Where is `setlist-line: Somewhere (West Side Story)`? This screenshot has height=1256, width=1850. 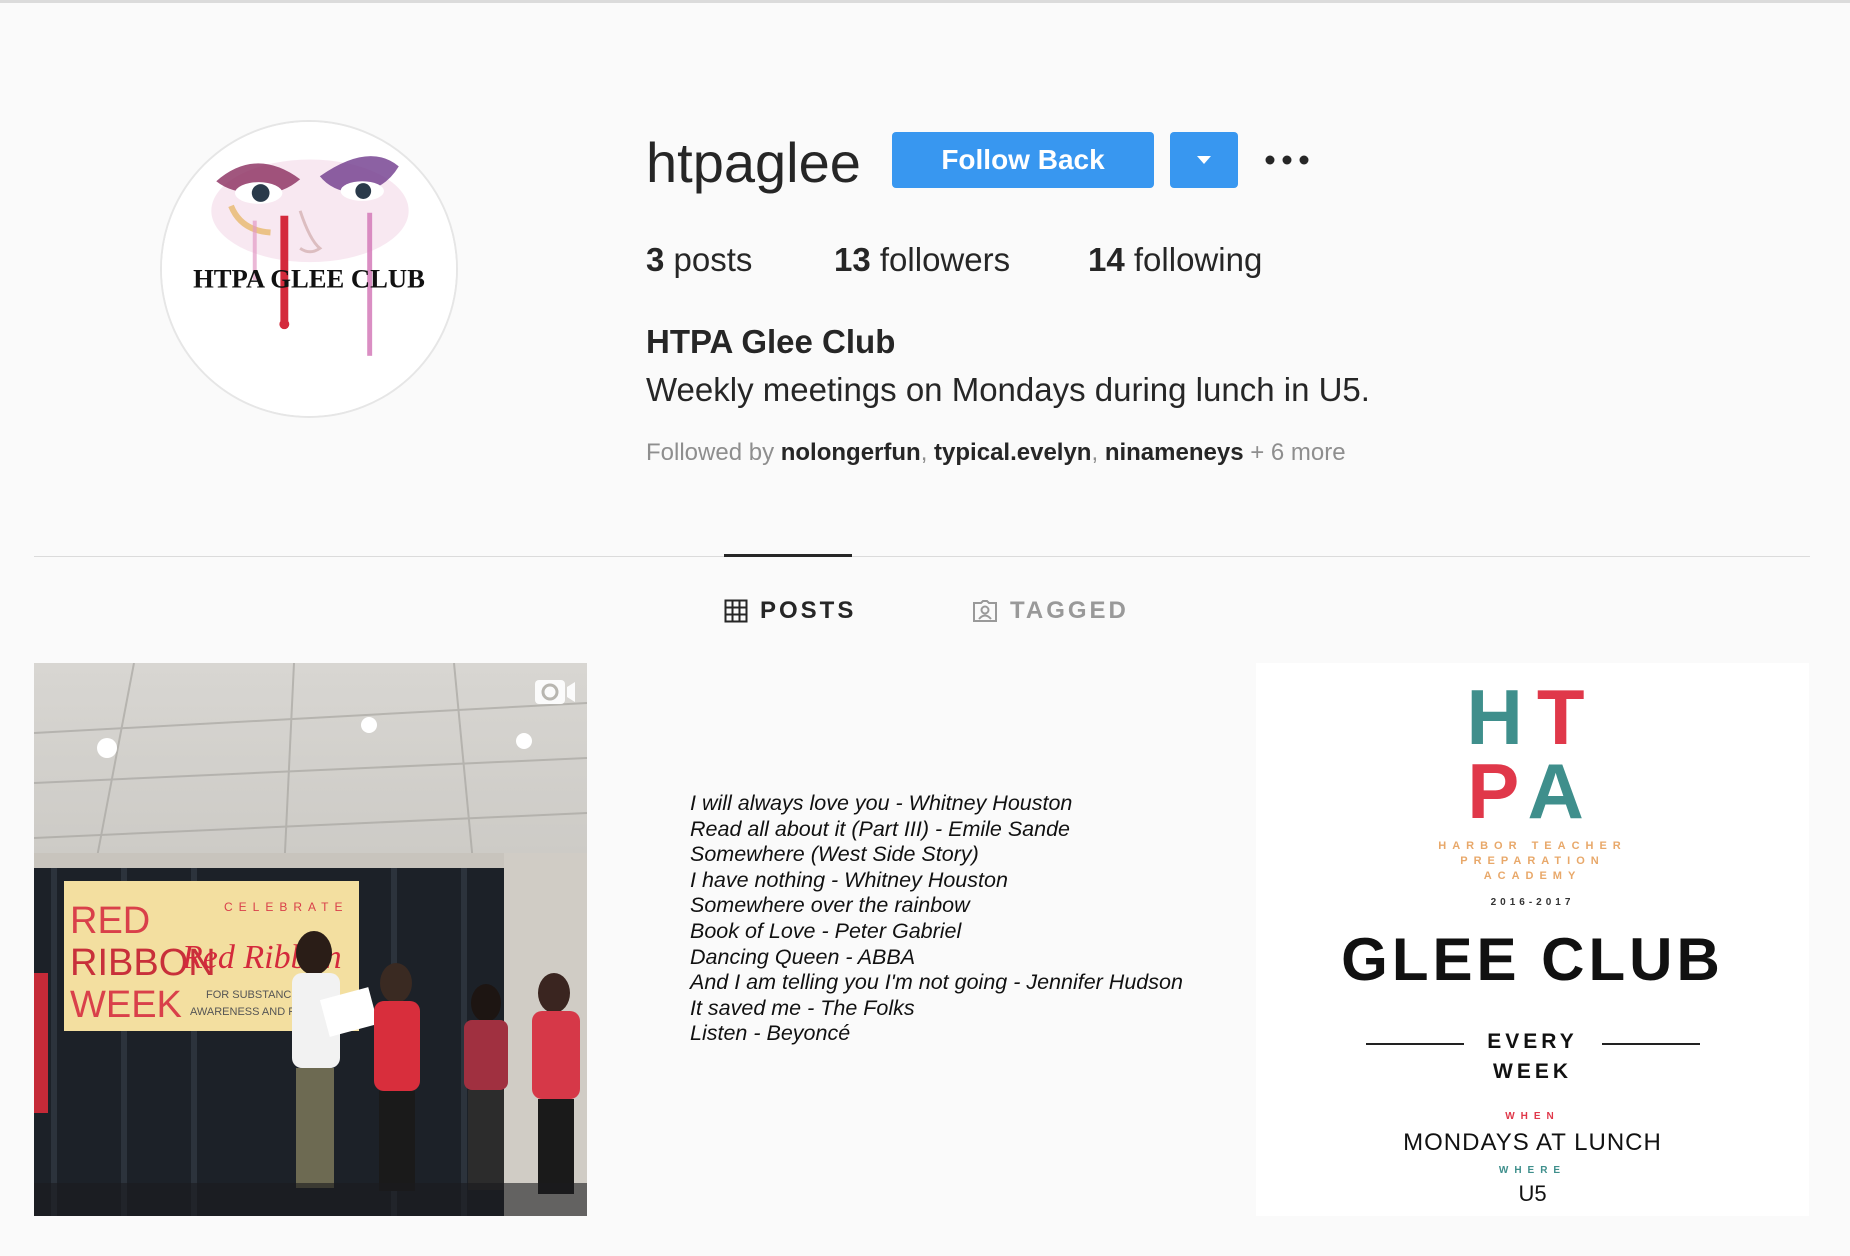
setlist-line: Somewhere (West Side Story) is located at coordinates (834, 854).